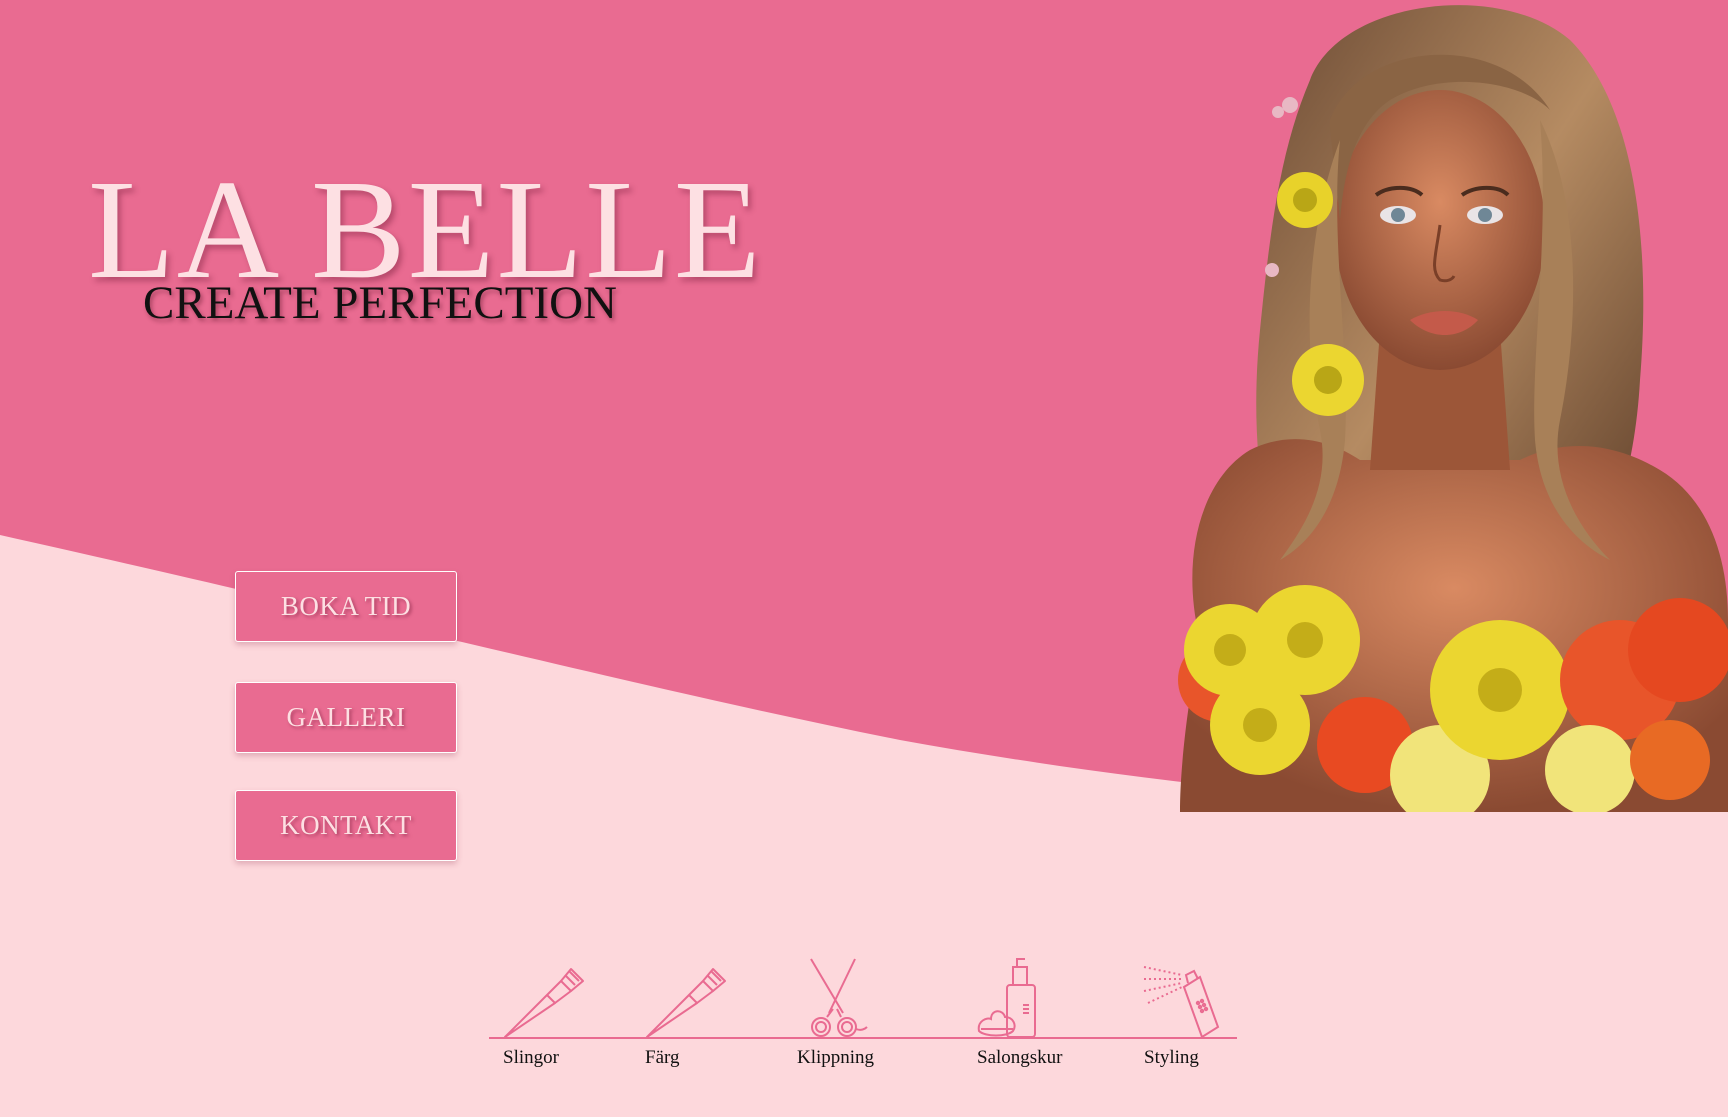  What do you see at coordinates (662, 1057) in the screenshot?
I see `service-label: Färg` at bounding box center [662, 1057].